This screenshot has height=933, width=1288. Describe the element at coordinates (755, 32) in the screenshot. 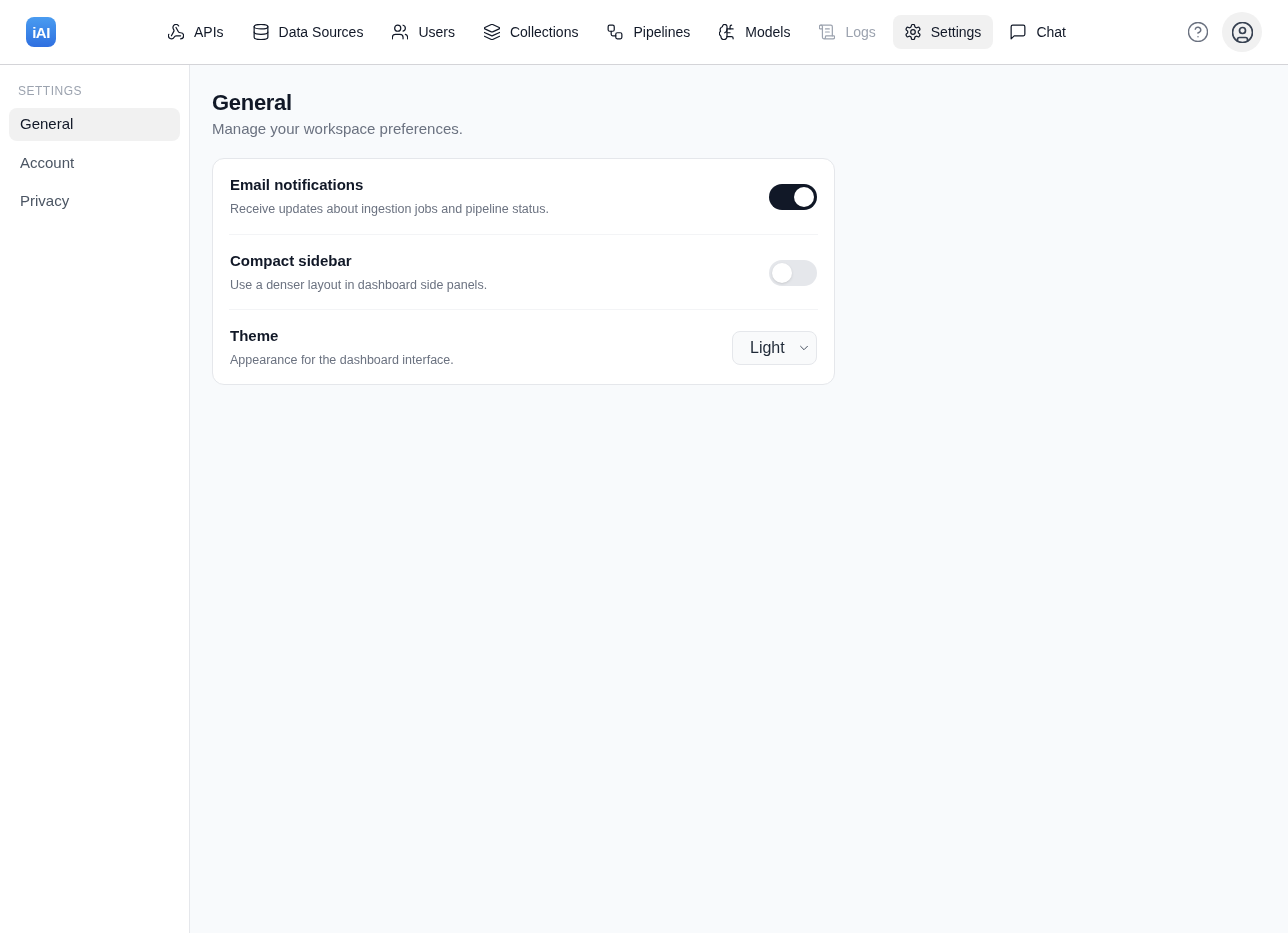

I see `nav-tab: Models` at that location.